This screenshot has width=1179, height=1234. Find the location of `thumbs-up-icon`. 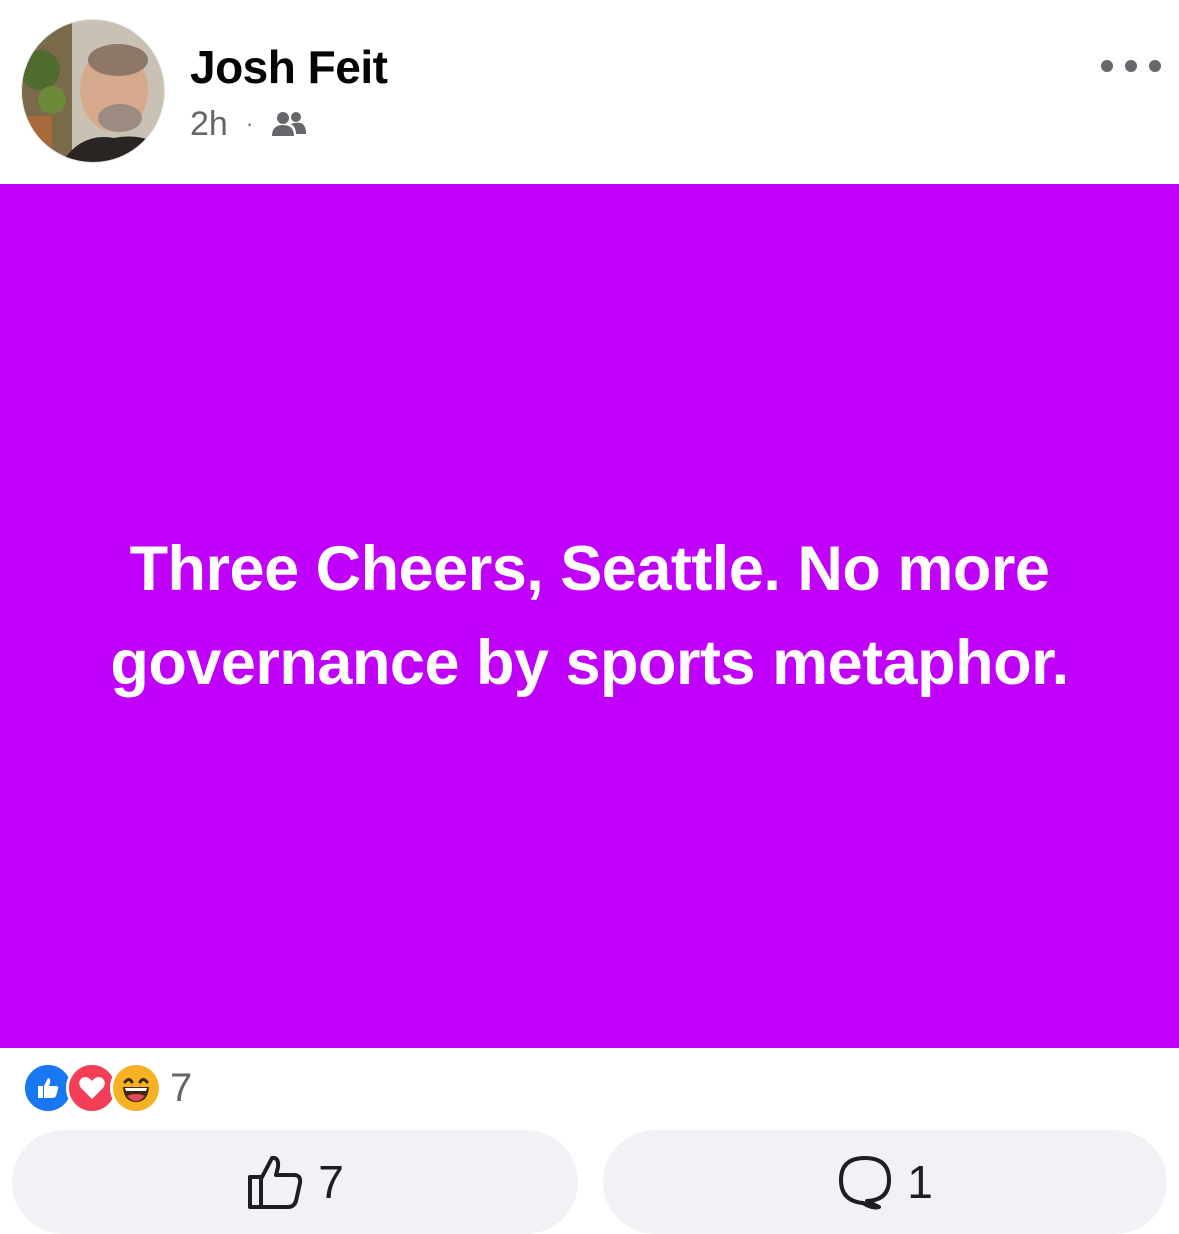

thumbs-up-icon is located at coordinates (275, 1182).